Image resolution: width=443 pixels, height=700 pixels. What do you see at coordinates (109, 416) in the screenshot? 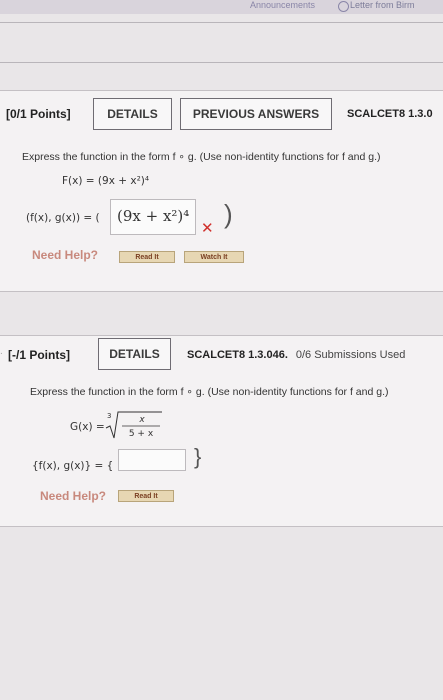
I see `q2-root-index: 3` at bounding box center [109, 416].